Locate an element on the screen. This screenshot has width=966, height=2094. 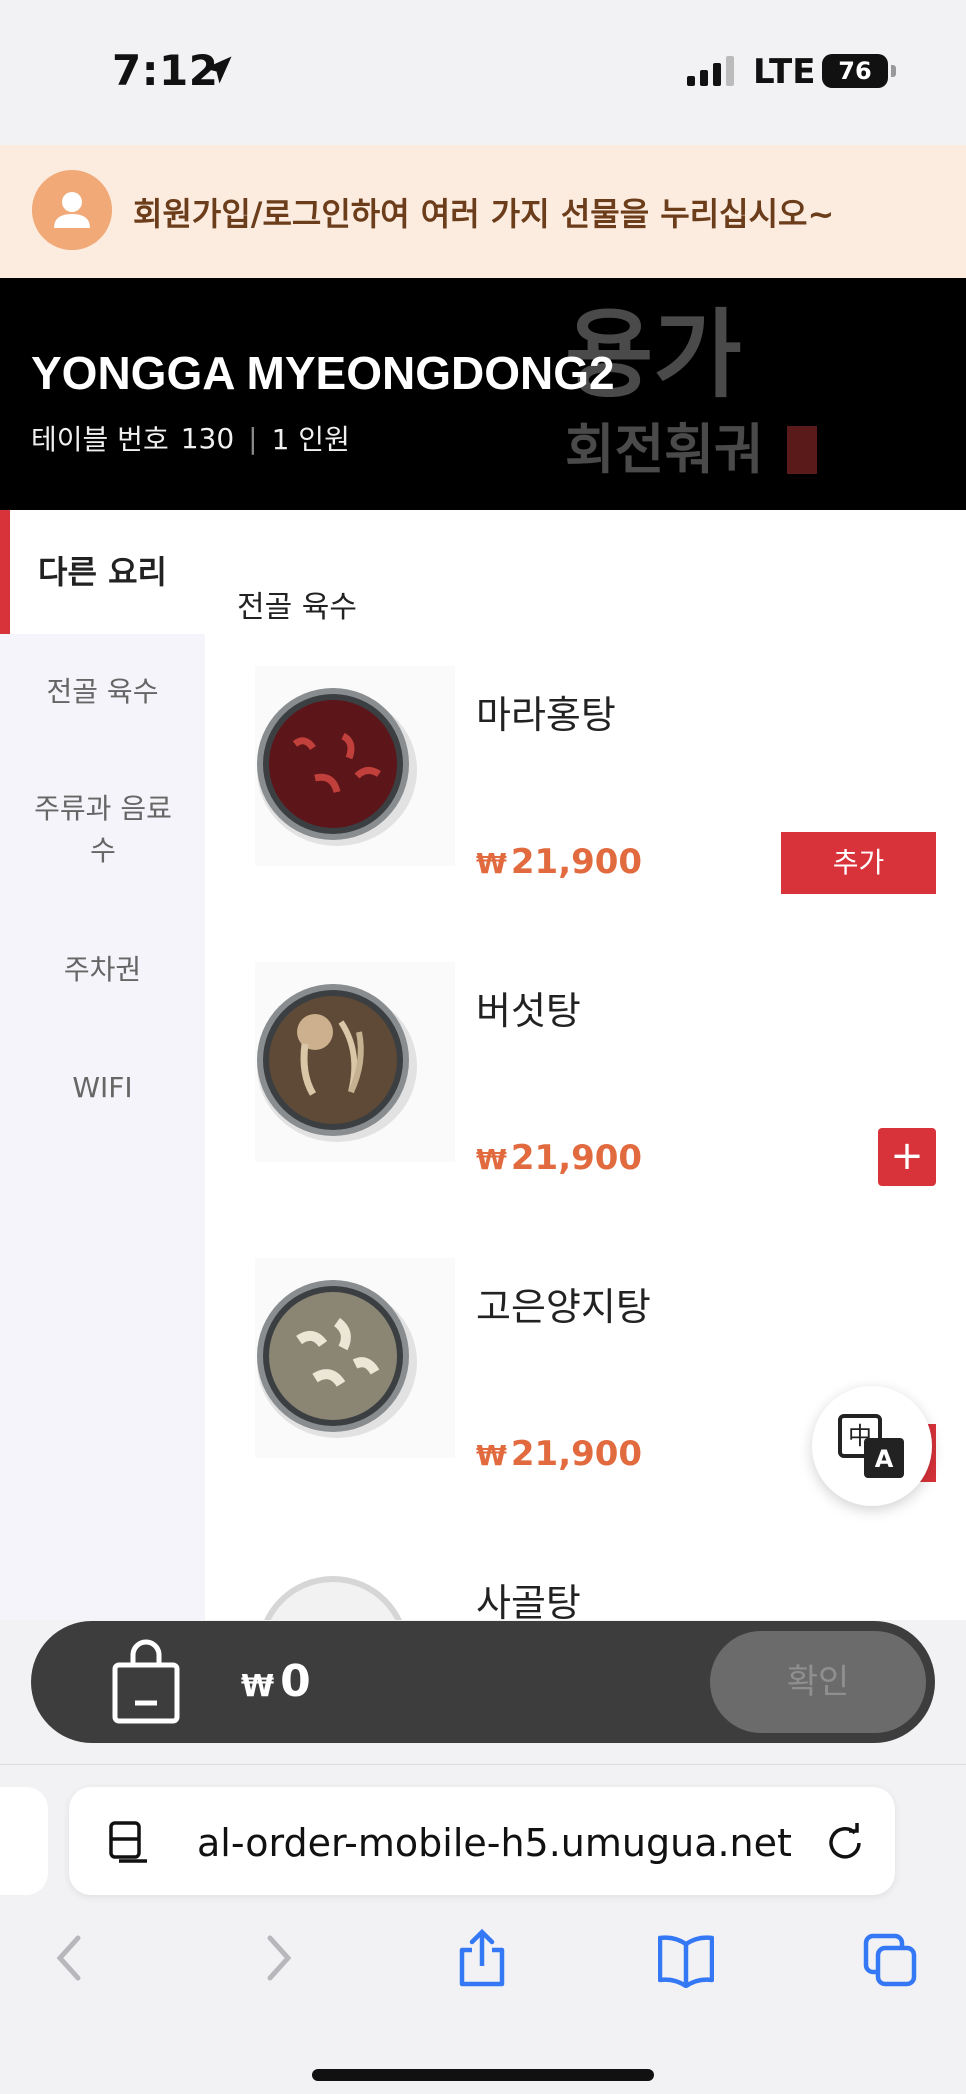
mushroom-broth-image is located at coordinates (355, 1062).